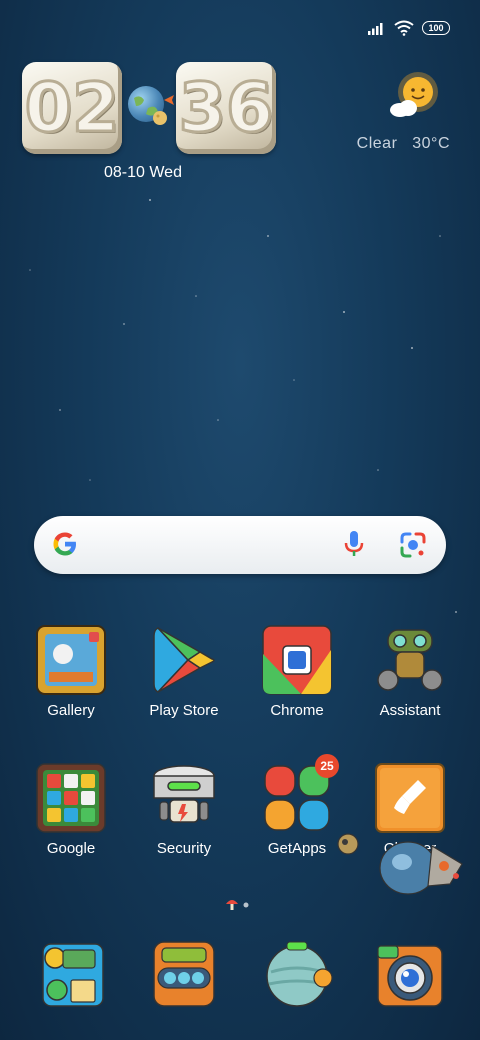 This screenshot has height=1040, width=480. What do you see at coordinates (404, 28) in the screenshot?
I see `wifi-icon` at bounding box center [404, 28].